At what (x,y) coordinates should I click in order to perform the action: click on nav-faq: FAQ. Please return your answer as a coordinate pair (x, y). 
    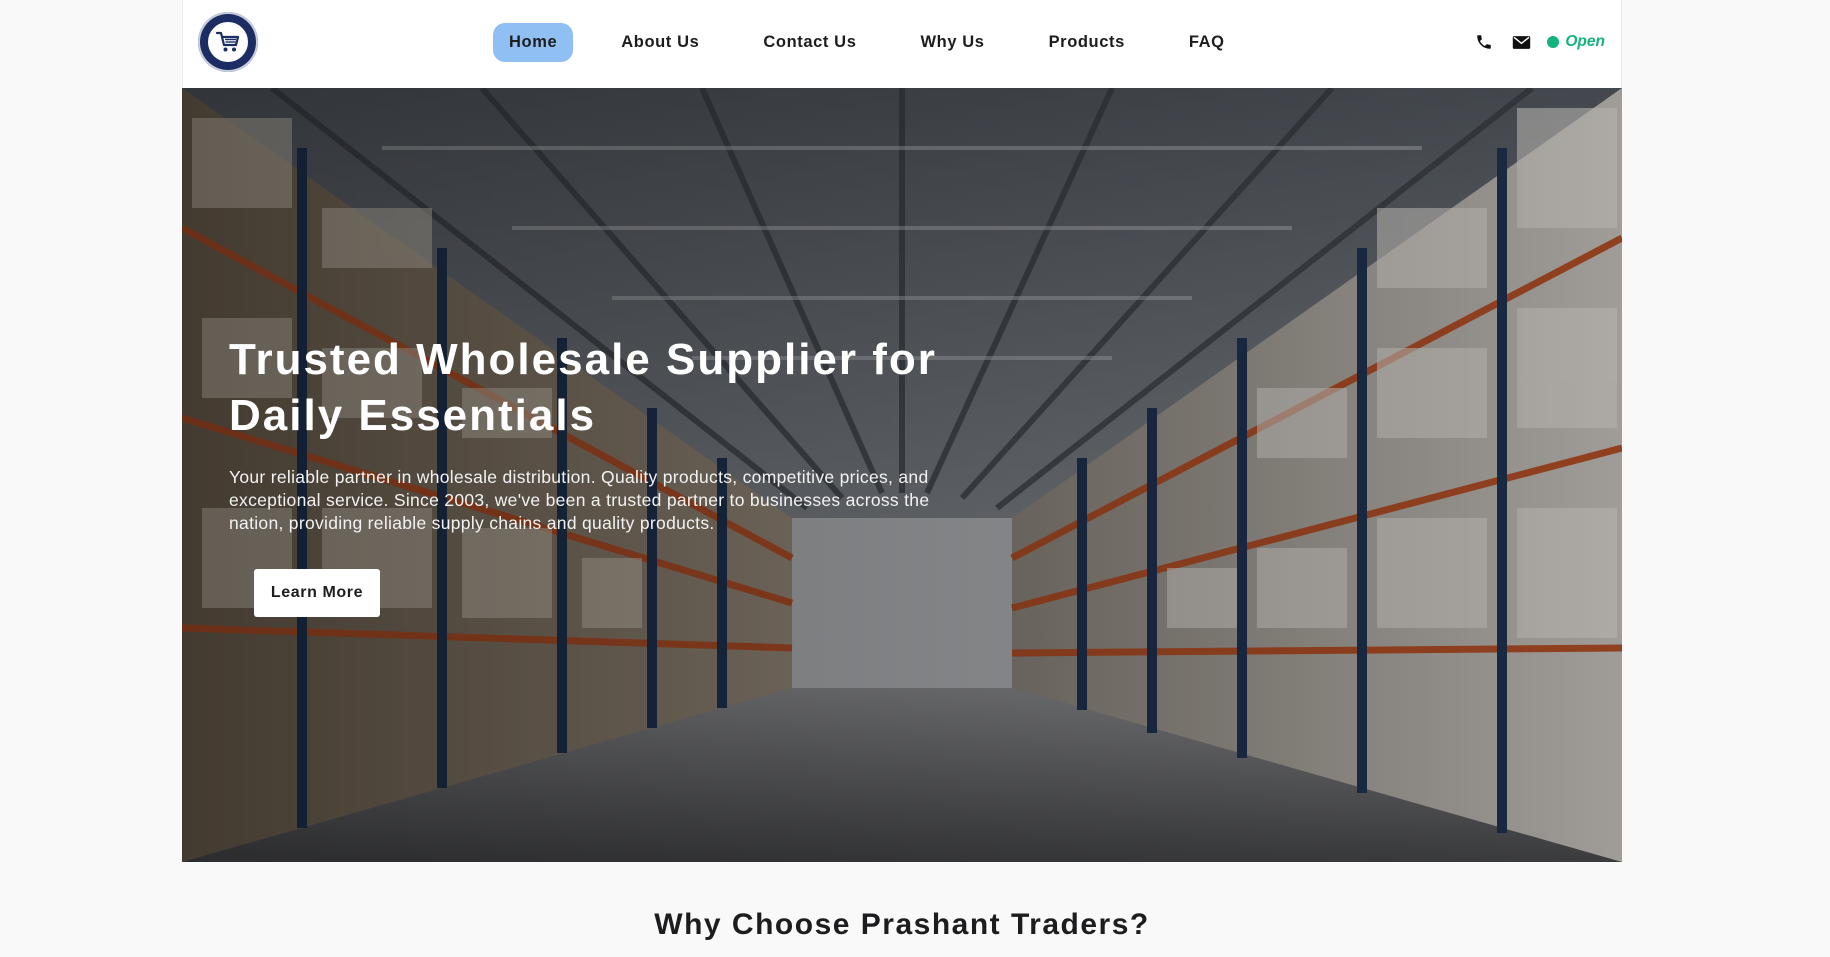
    Looking at the image, I should click on (1207, 42).